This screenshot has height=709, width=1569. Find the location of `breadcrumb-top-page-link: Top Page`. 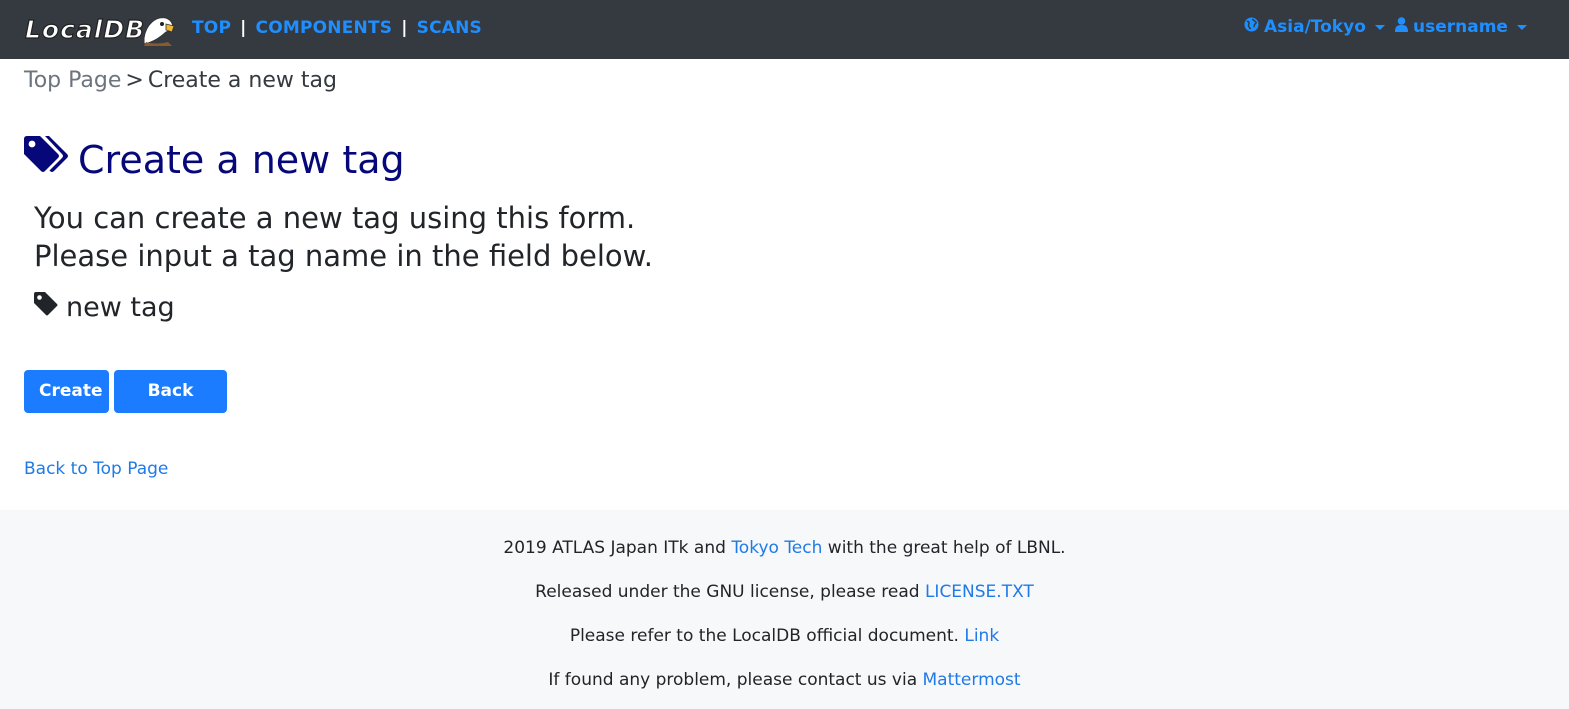

breadcrumb-top-page-link: Top Page is located at coordinates (72, 80).